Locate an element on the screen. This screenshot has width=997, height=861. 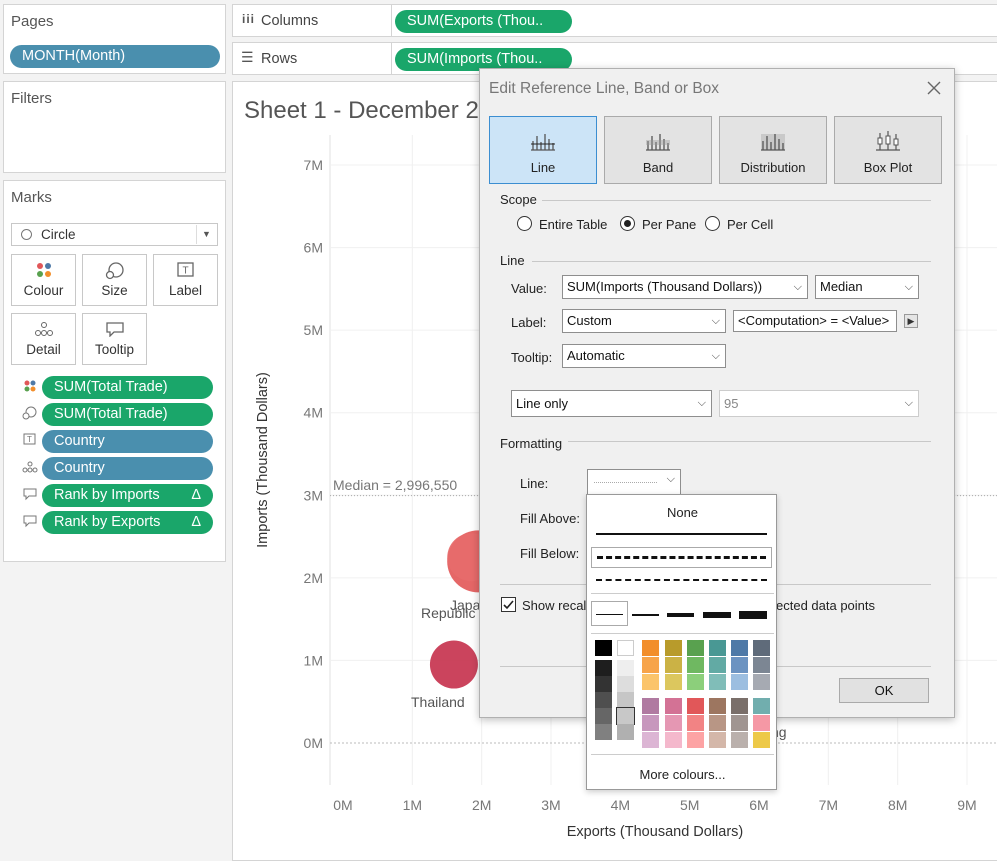
mark-pill-country-detail: Country is located at coordinates (127, 468).